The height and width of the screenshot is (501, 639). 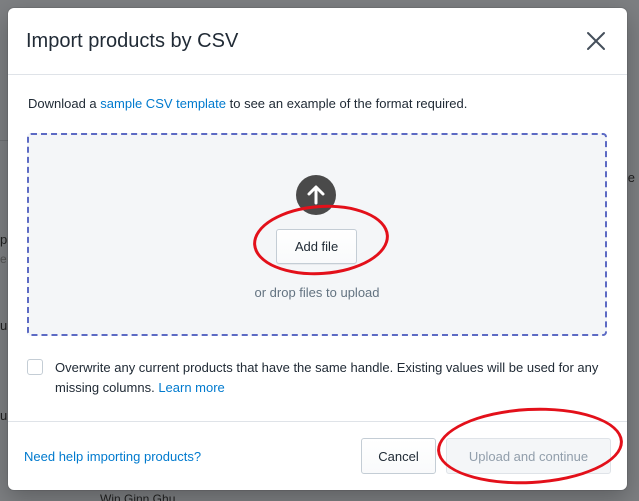 I want to click on help-importing-link: Need help importing products?, so click(x=112, y=456).